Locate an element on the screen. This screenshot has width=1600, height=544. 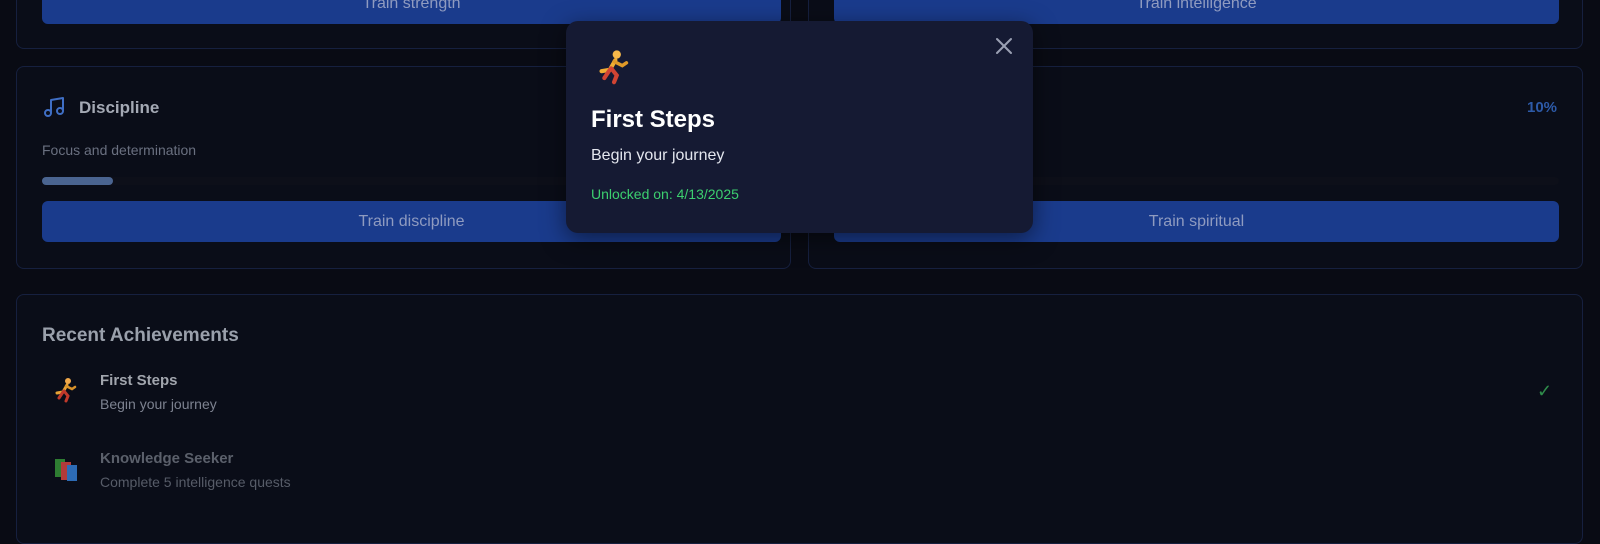
modal-description: Begin your journey is located at coordinates (658, 155).